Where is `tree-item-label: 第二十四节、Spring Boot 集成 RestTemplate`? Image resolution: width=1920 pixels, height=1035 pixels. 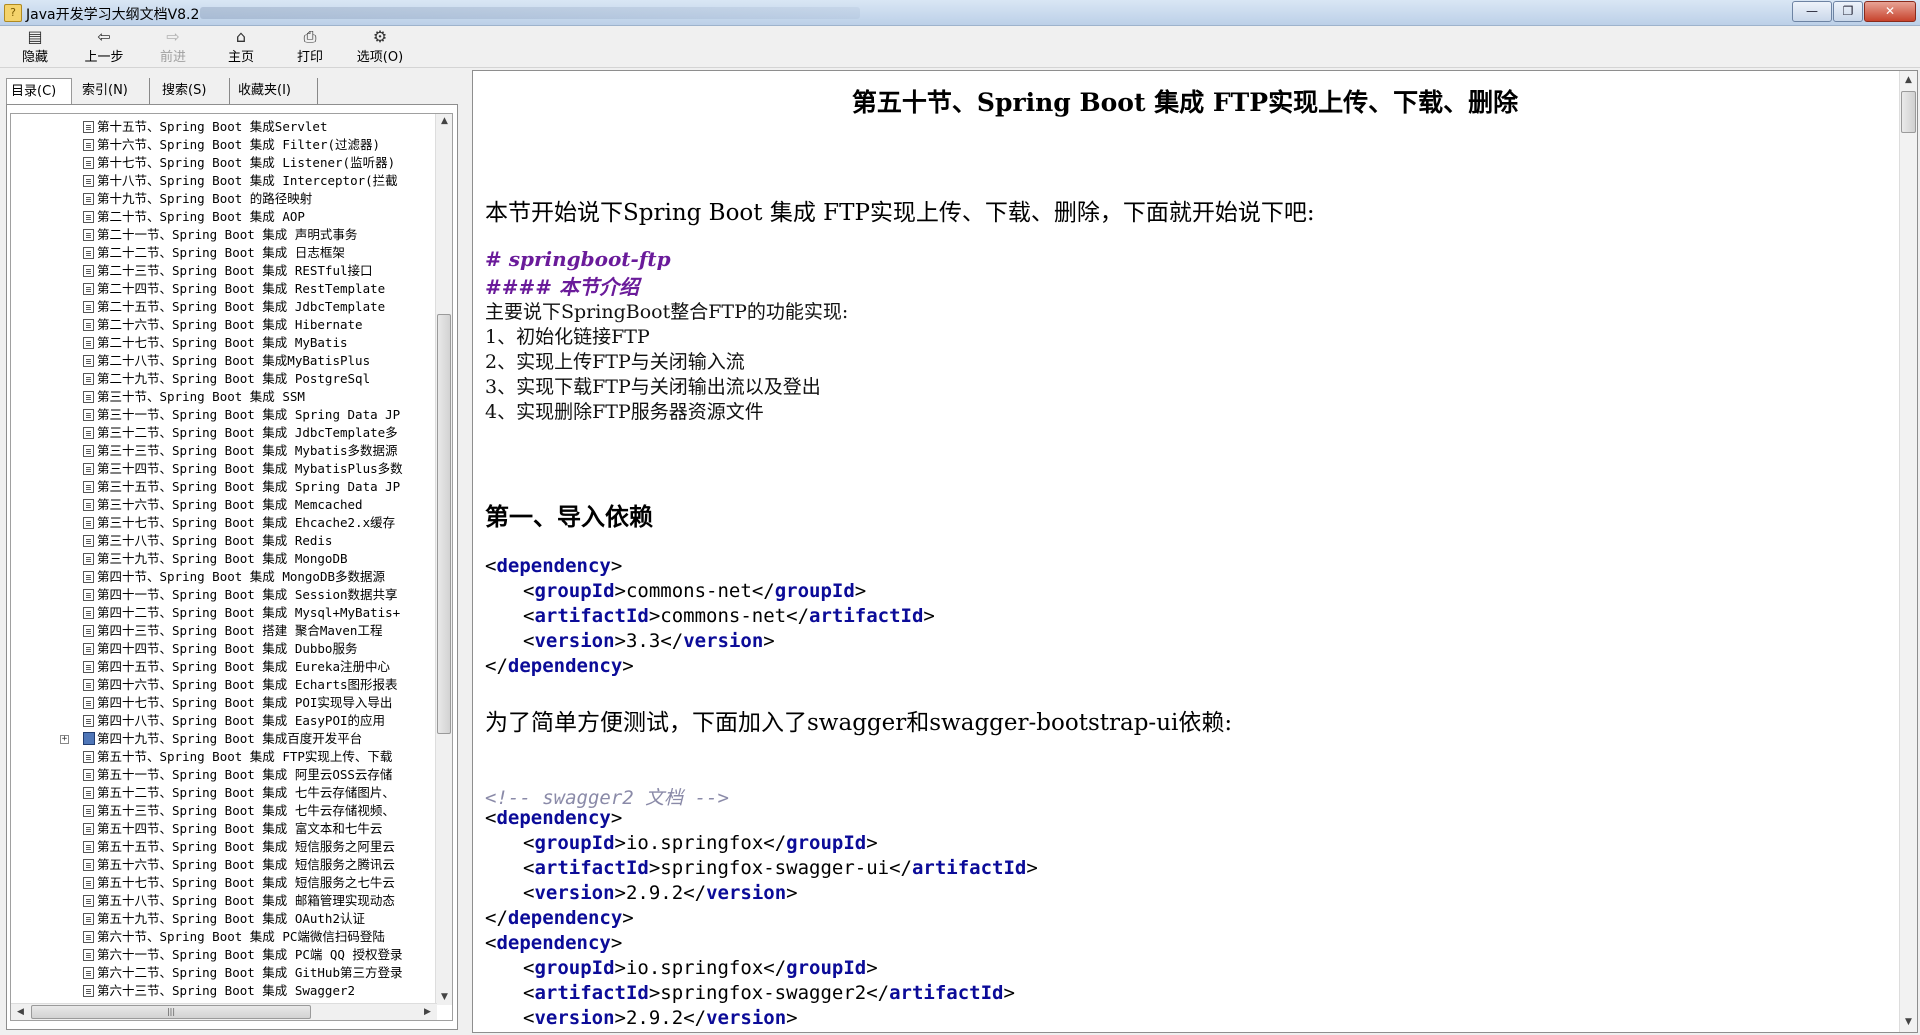
tree-item-label: 第二十四节、Spring Boot 集成 RestTemplate is located at coordinates (241, 288).